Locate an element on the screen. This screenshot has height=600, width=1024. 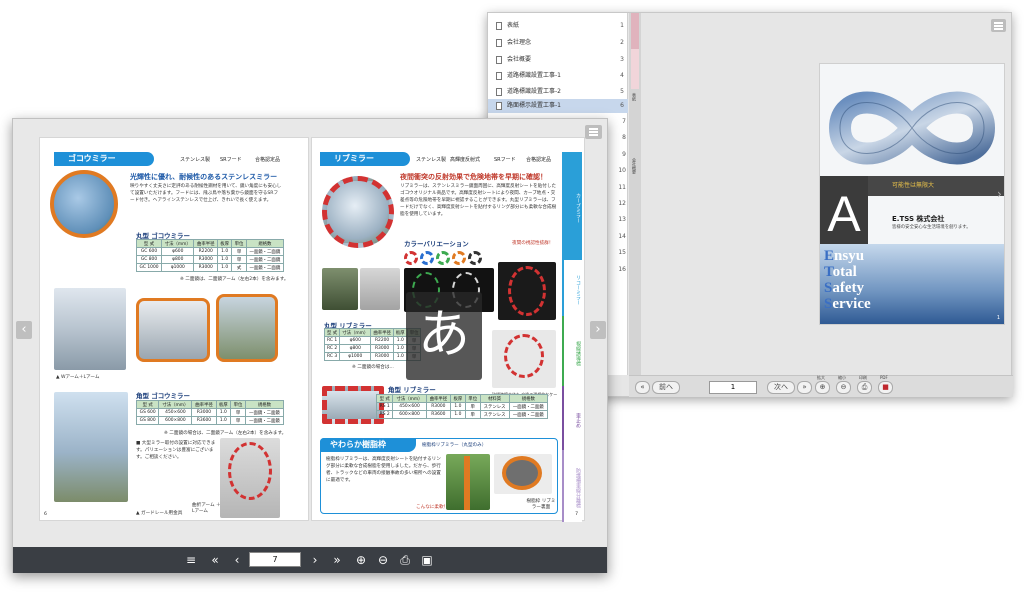
download-icon: ▣ is located at coordinates (427, 560).